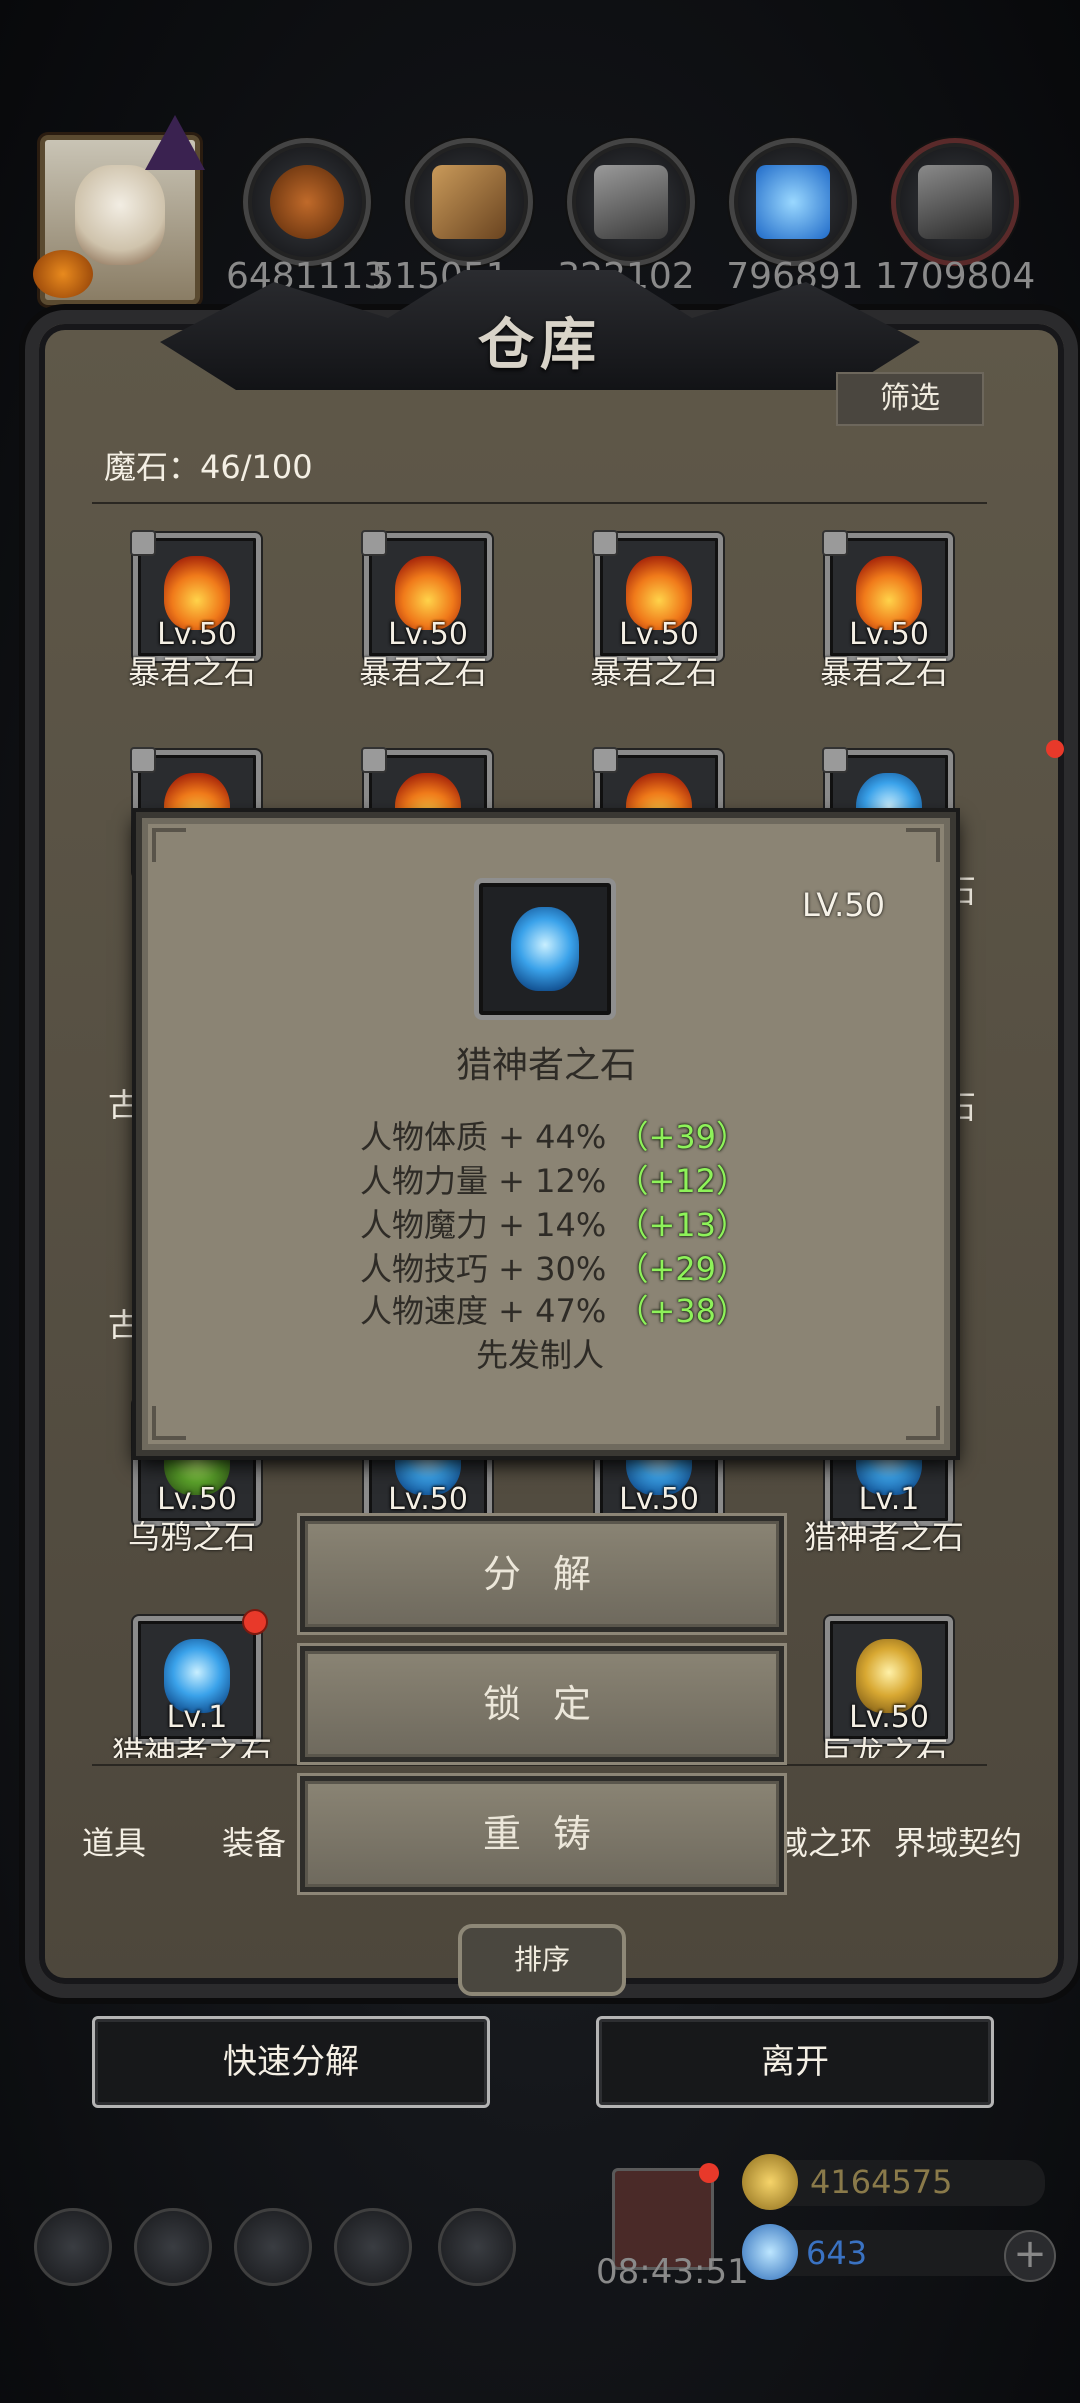 The image size is (1080, 2403). I want to click on witch-hat-icon, so click(175, 142).